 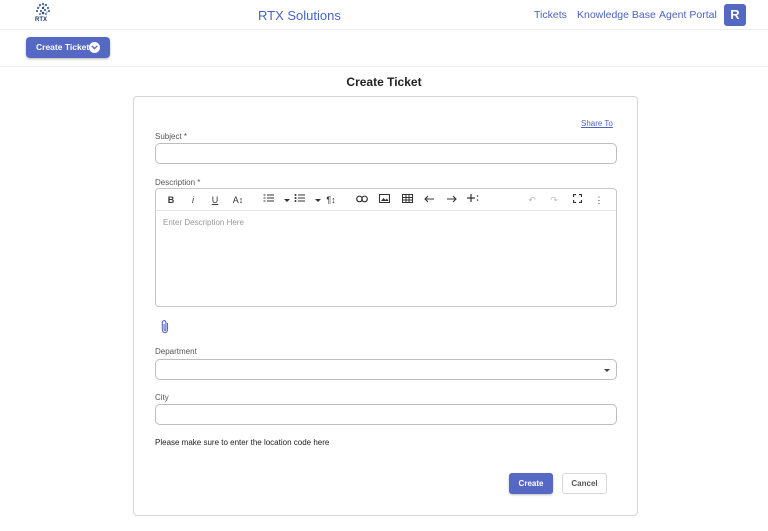 What do you see at coordinates (386, 414) in the screenshot?
I see `city-input` at bounding box center [386, 414].